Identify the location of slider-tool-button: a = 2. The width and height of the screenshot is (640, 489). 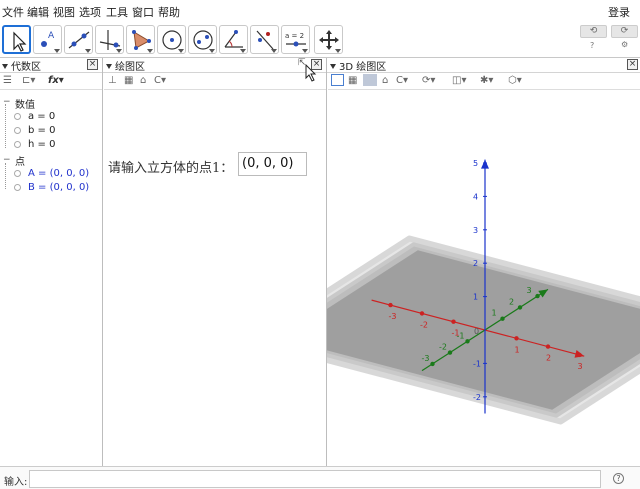
(295, 39).